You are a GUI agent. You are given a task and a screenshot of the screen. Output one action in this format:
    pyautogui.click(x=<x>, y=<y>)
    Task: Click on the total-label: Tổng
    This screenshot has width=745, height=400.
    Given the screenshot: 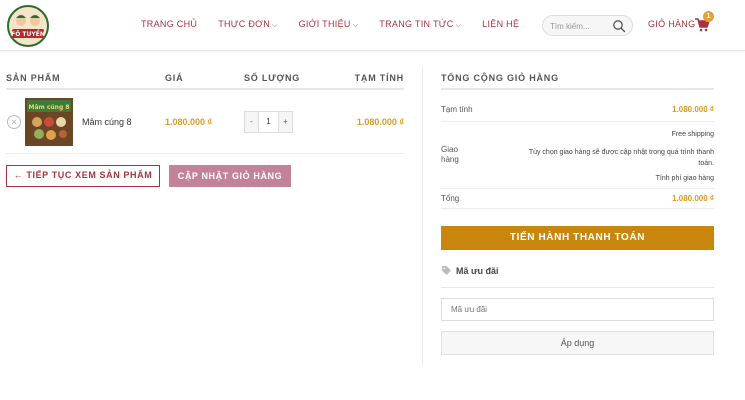 What is the action you would take?
    pyautogui.click(x=450, y=198)
    